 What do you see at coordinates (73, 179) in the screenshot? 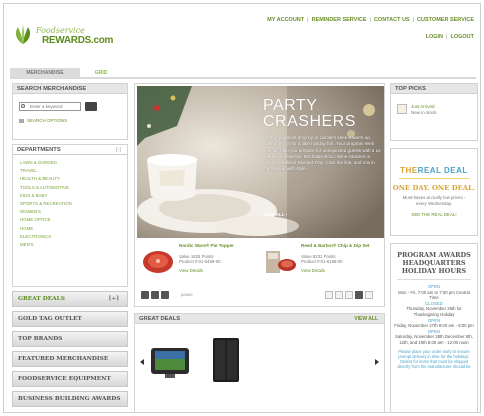
I see `department-link: HEALTH & BEAUTY` at bounding box center [73, 179].